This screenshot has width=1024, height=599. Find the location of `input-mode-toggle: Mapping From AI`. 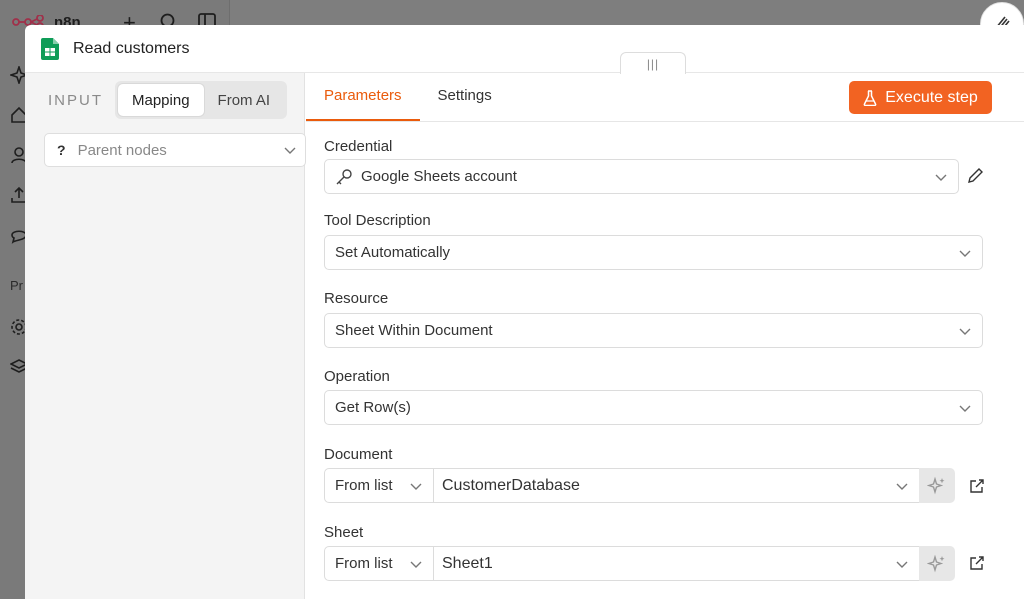

input-mode-toggle: Mapping From AI is located at coordinates (201, 100).